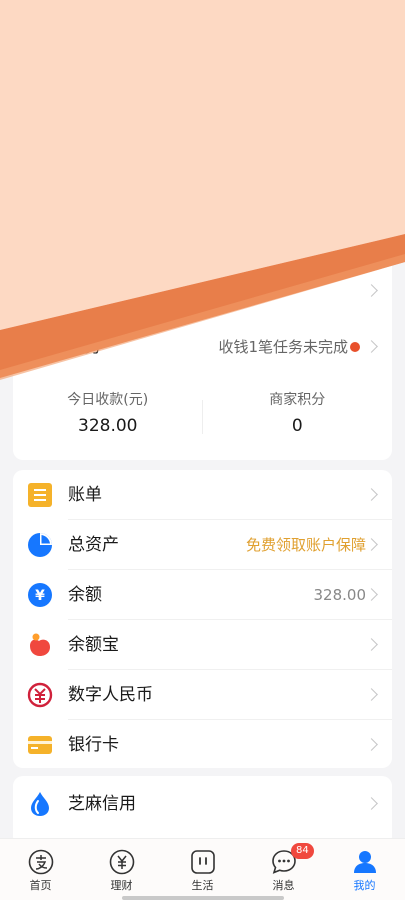 Image resolution: width=405 pixels, height=900 pixels. I want to click on menu-item-label: 总资产, so click(93, 545).